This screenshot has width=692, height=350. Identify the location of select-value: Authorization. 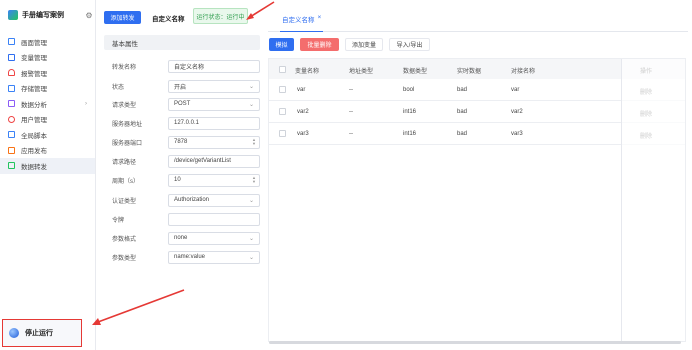
(192, 200).